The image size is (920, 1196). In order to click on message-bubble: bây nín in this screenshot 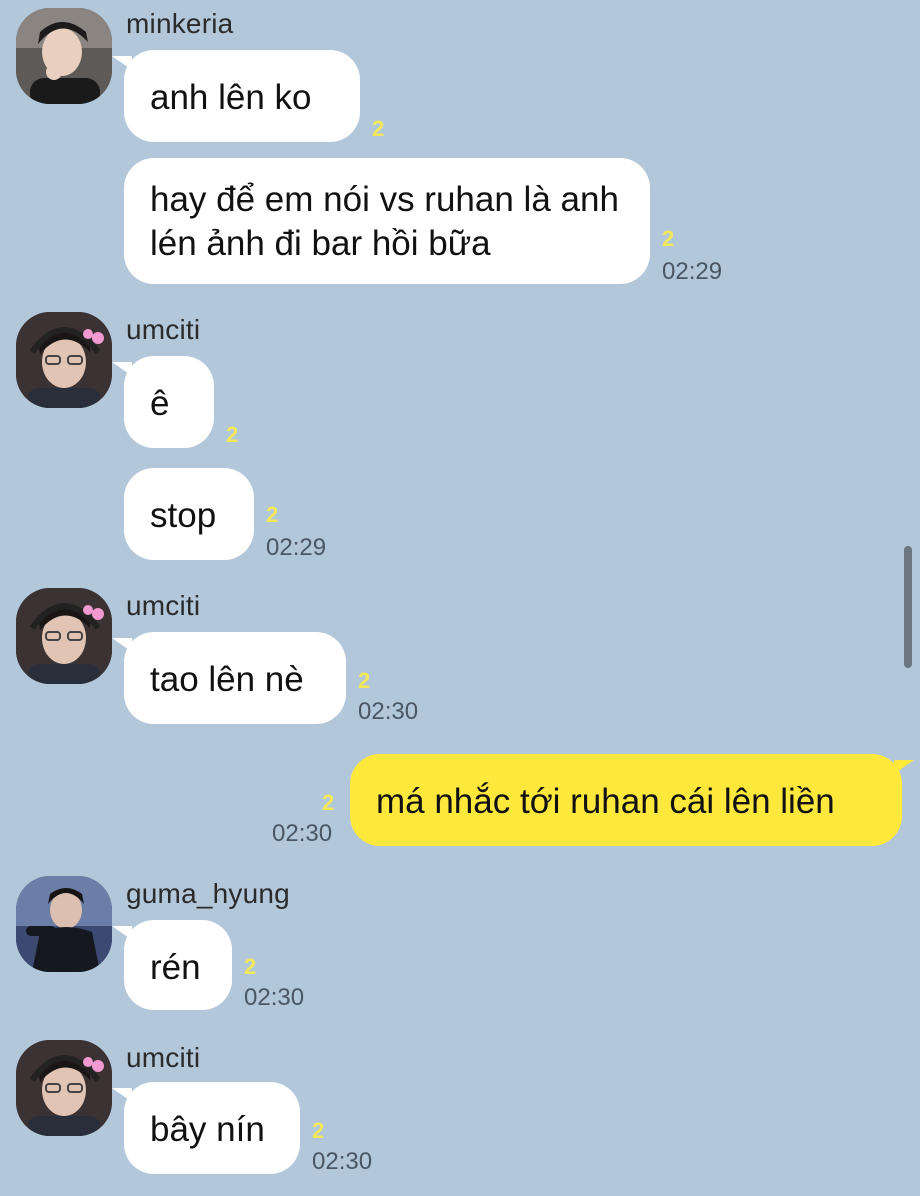, I will do `click(206, 1128)`.